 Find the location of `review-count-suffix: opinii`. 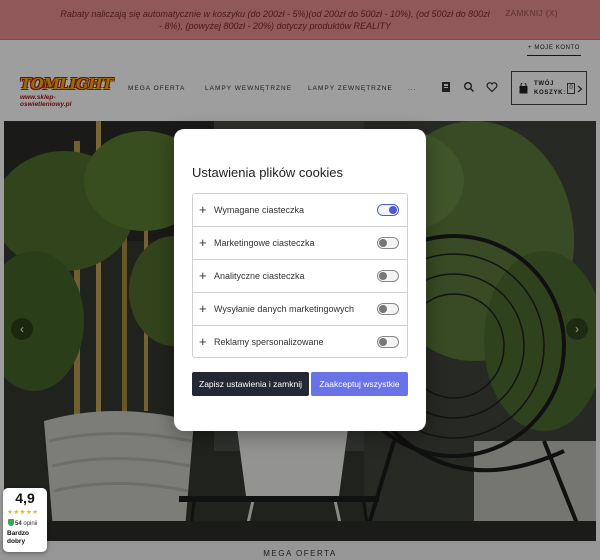

review-count-suffix: opinii is located at coordinates (30, 524).